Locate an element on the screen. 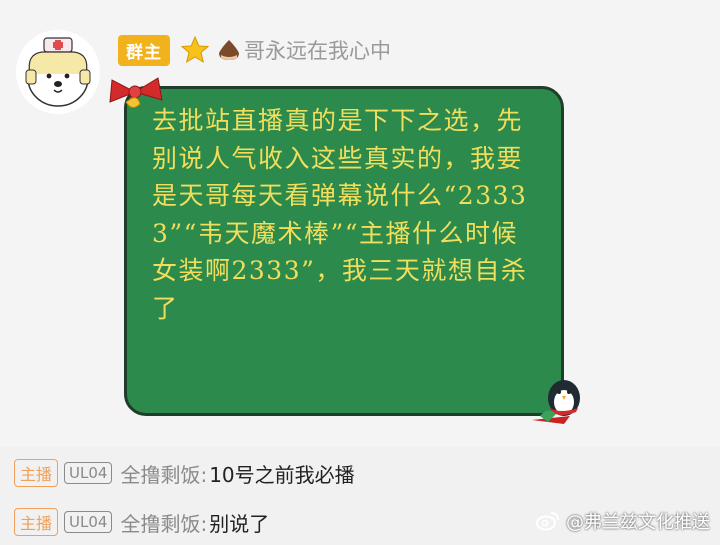 The height and width of the screenshot is (545, 720). username: 哥永远在我心中 is located at coordinates (317, 50).